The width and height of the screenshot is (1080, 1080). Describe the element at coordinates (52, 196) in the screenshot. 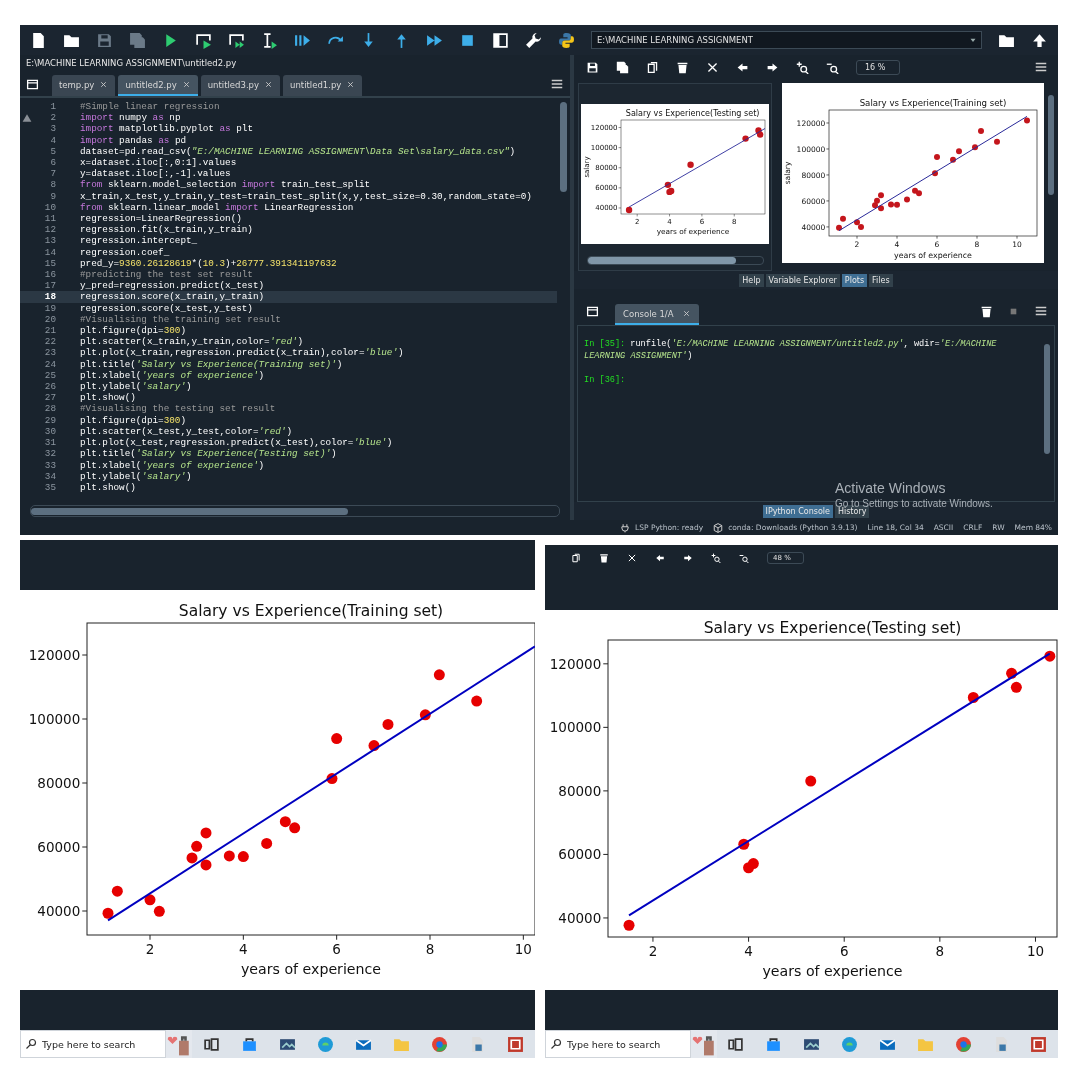

I see `line-number: 9` at that location.